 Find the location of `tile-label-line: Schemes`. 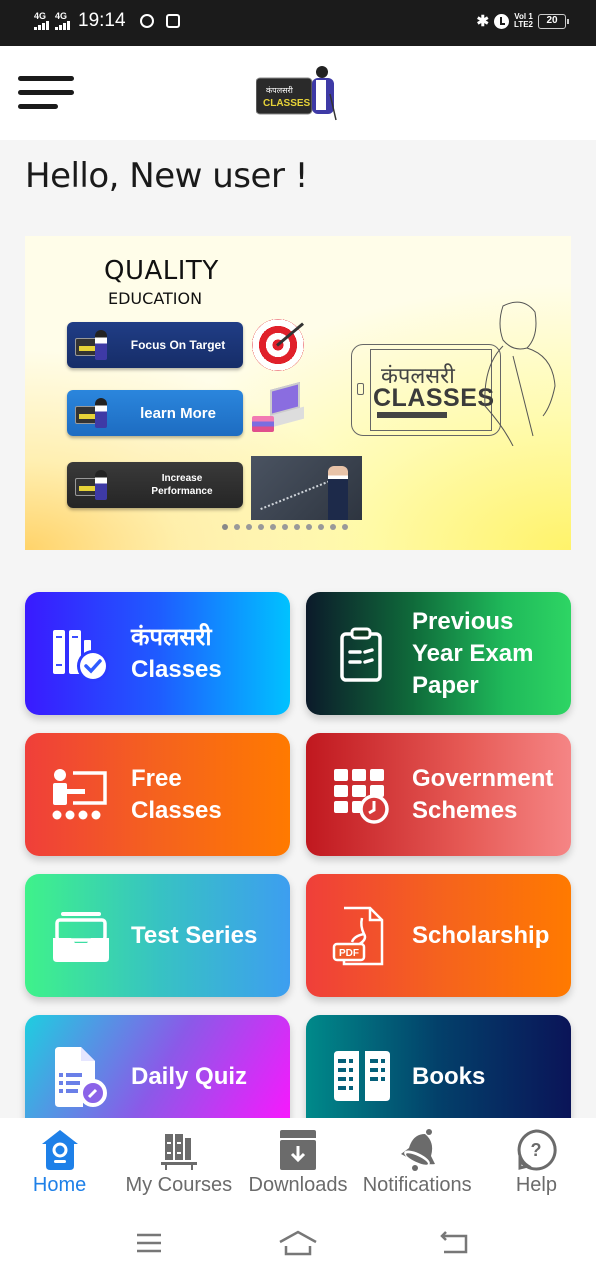

tile-label-line: Schemes is located at coordinates (465, 810).